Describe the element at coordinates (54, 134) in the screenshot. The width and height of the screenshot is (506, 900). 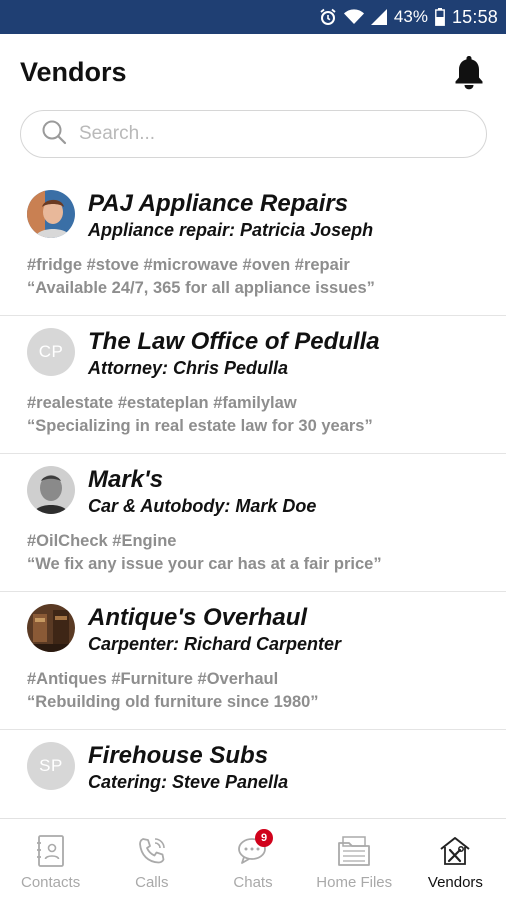
I see `search-icon` at that location.